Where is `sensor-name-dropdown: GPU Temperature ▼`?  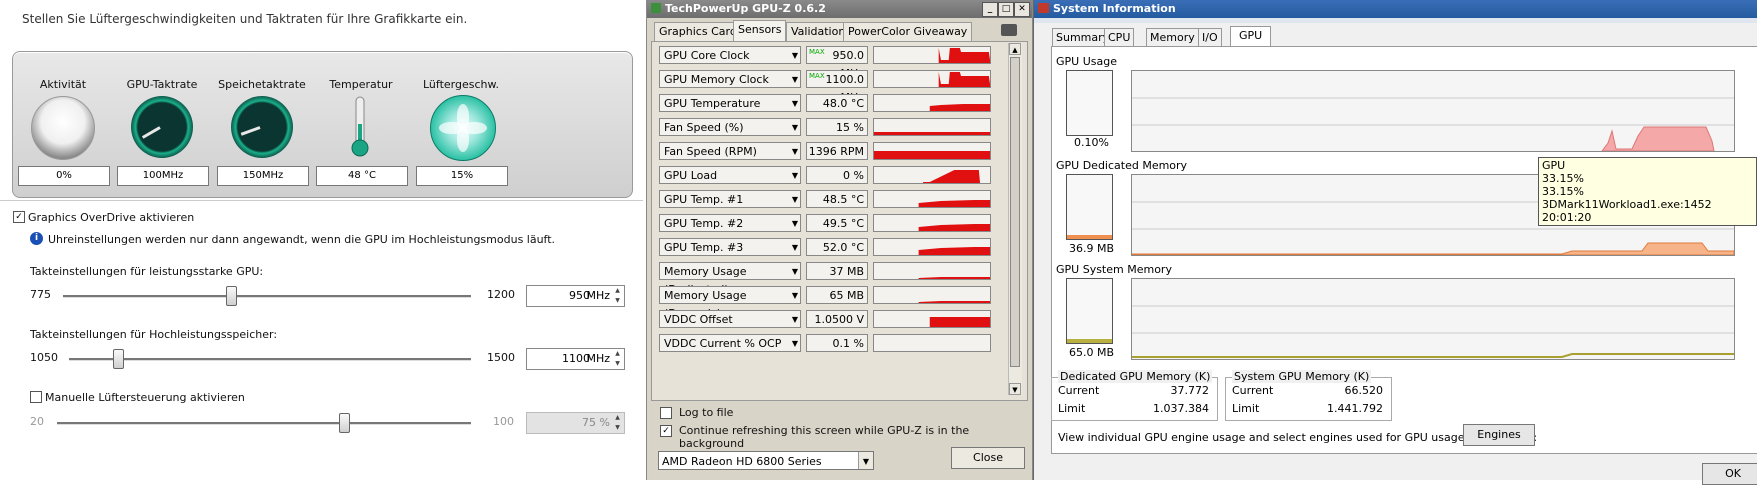 sensor-name-dropdown: GPU Temperature ▼ is located at coordinates (730, 103).